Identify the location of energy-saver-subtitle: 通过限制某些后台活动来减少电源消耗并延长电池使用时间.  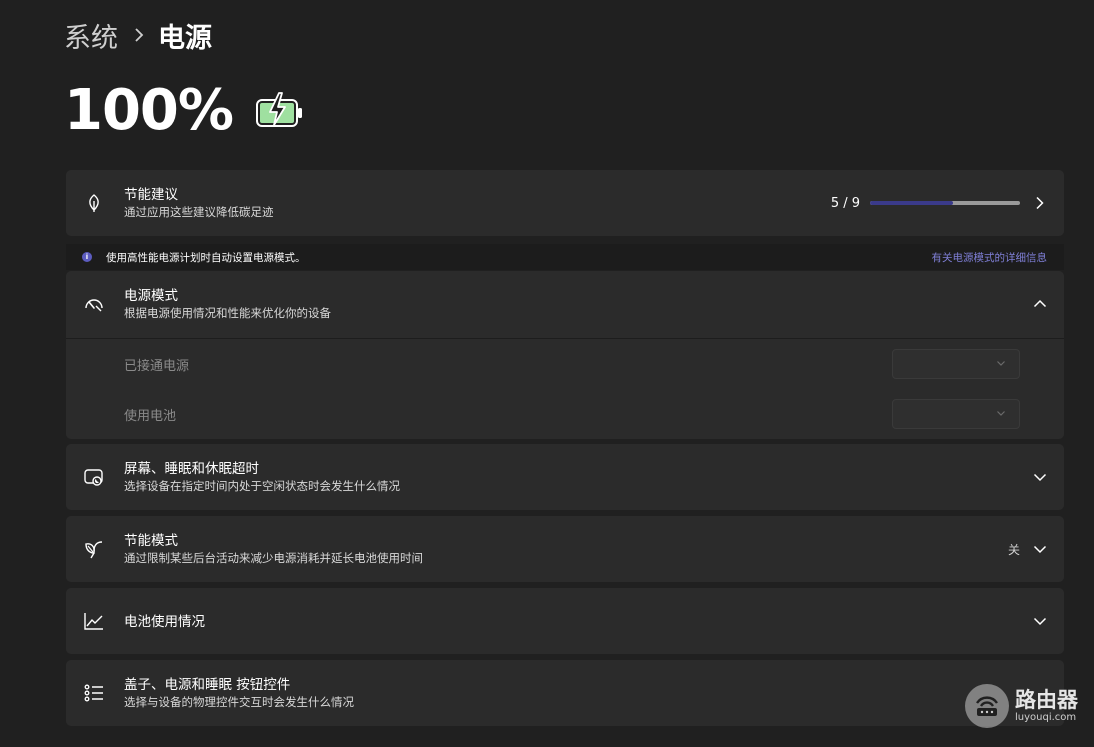
(273, 558).